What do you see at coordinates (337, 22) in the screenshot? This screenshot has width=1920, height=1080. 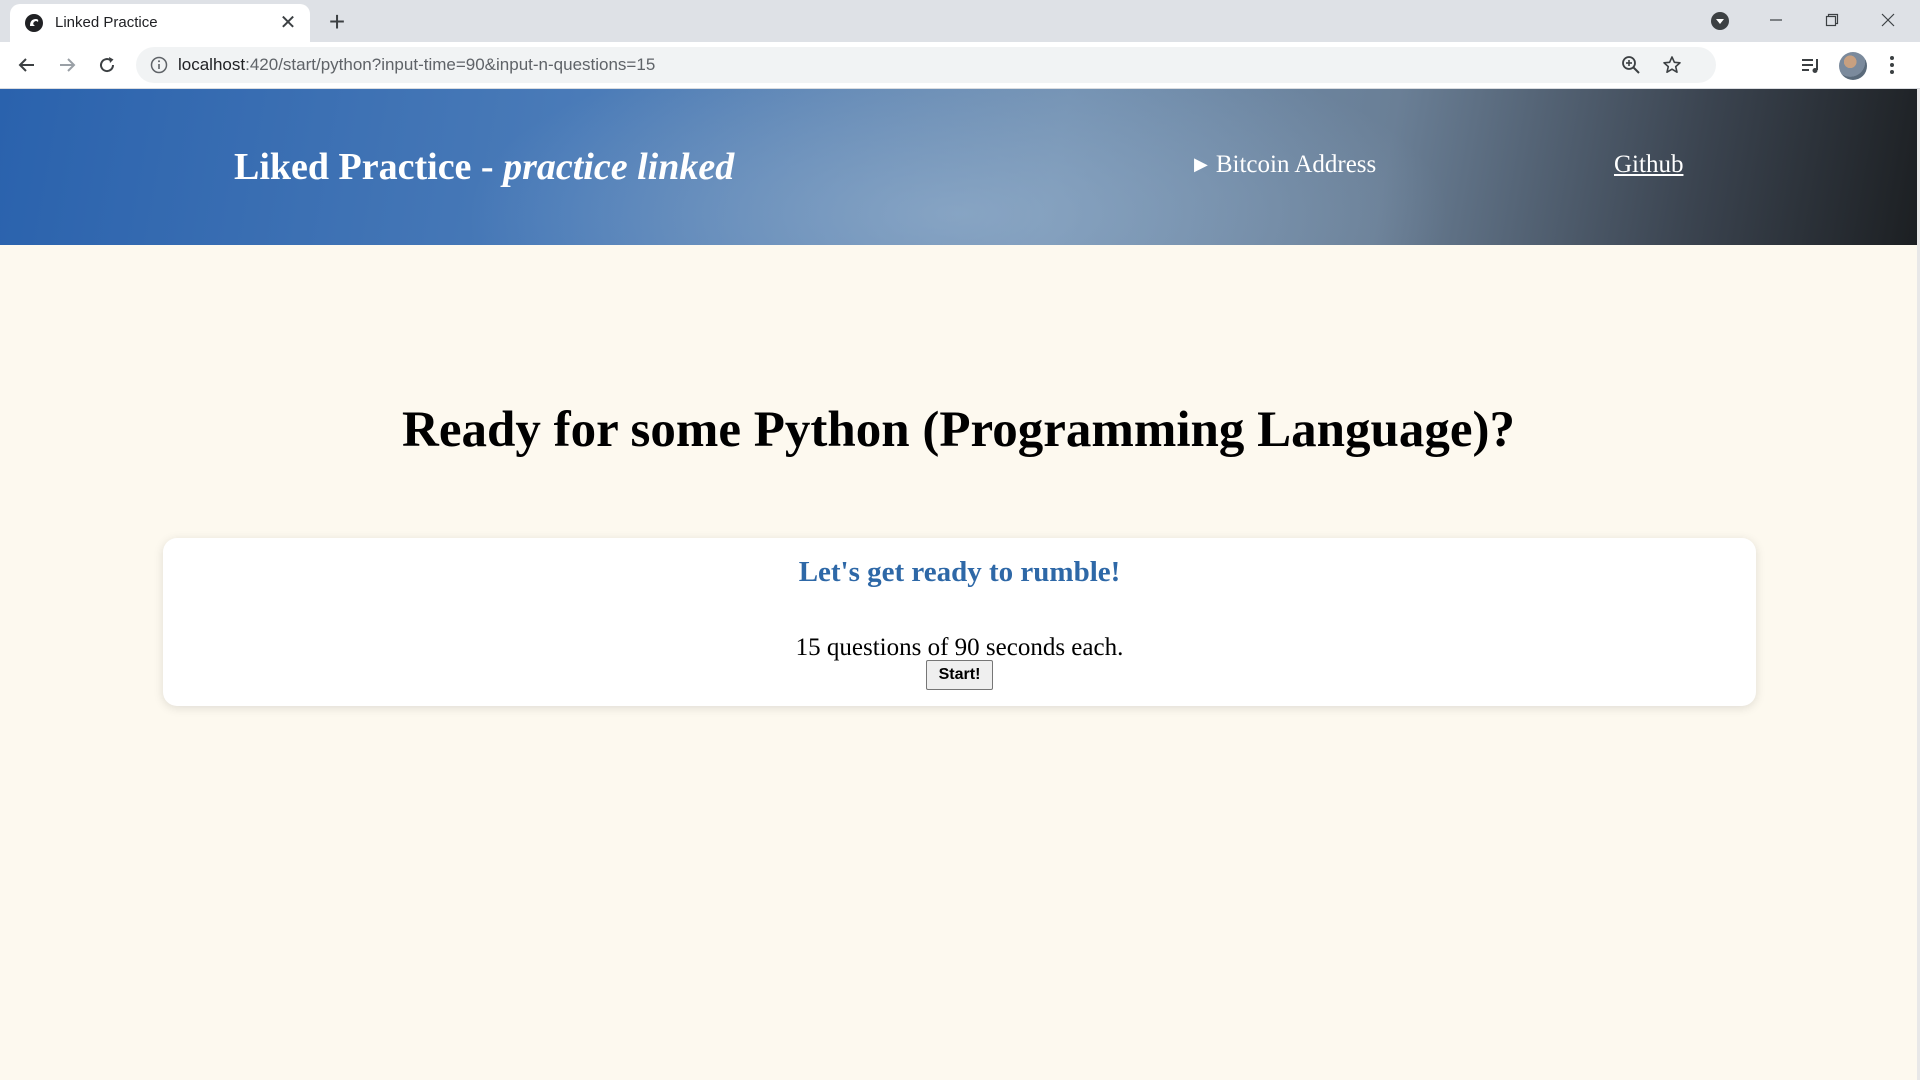 I see `new-tab-icon: +` at bounding box center [337, 22].